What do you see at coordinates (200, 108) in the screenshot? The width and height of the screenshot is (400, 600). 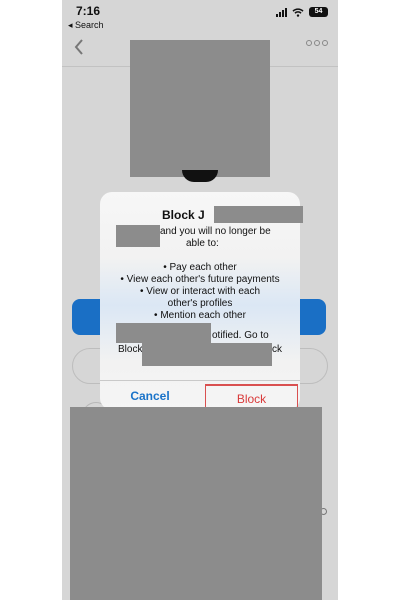 I see `redacted-profile-image` at bounding box center [200, 108].